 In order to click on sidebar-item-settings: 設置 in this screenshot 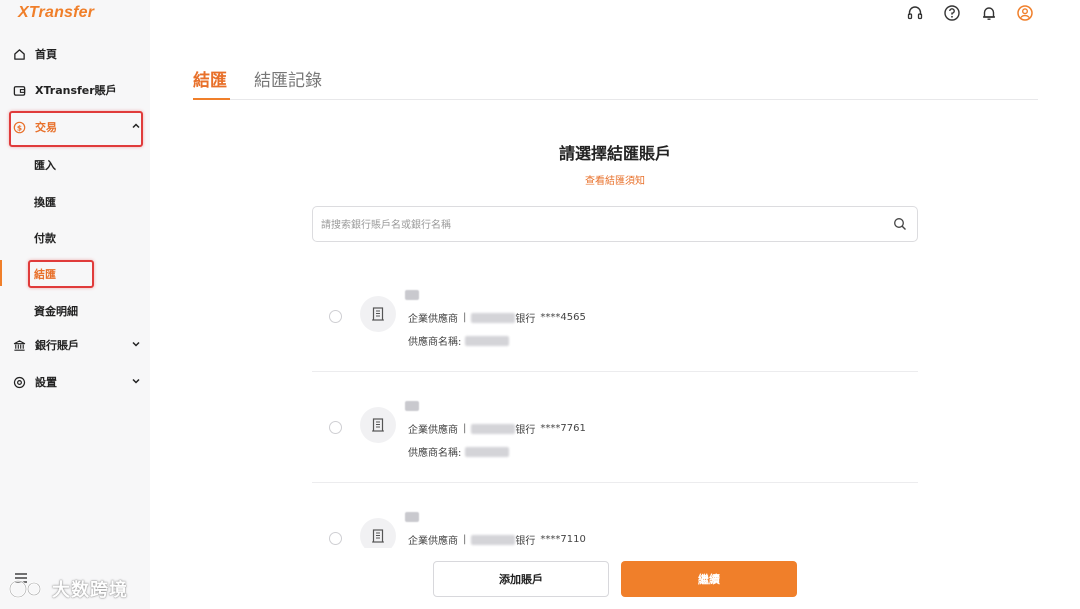, I will do `click(76, 382)`.